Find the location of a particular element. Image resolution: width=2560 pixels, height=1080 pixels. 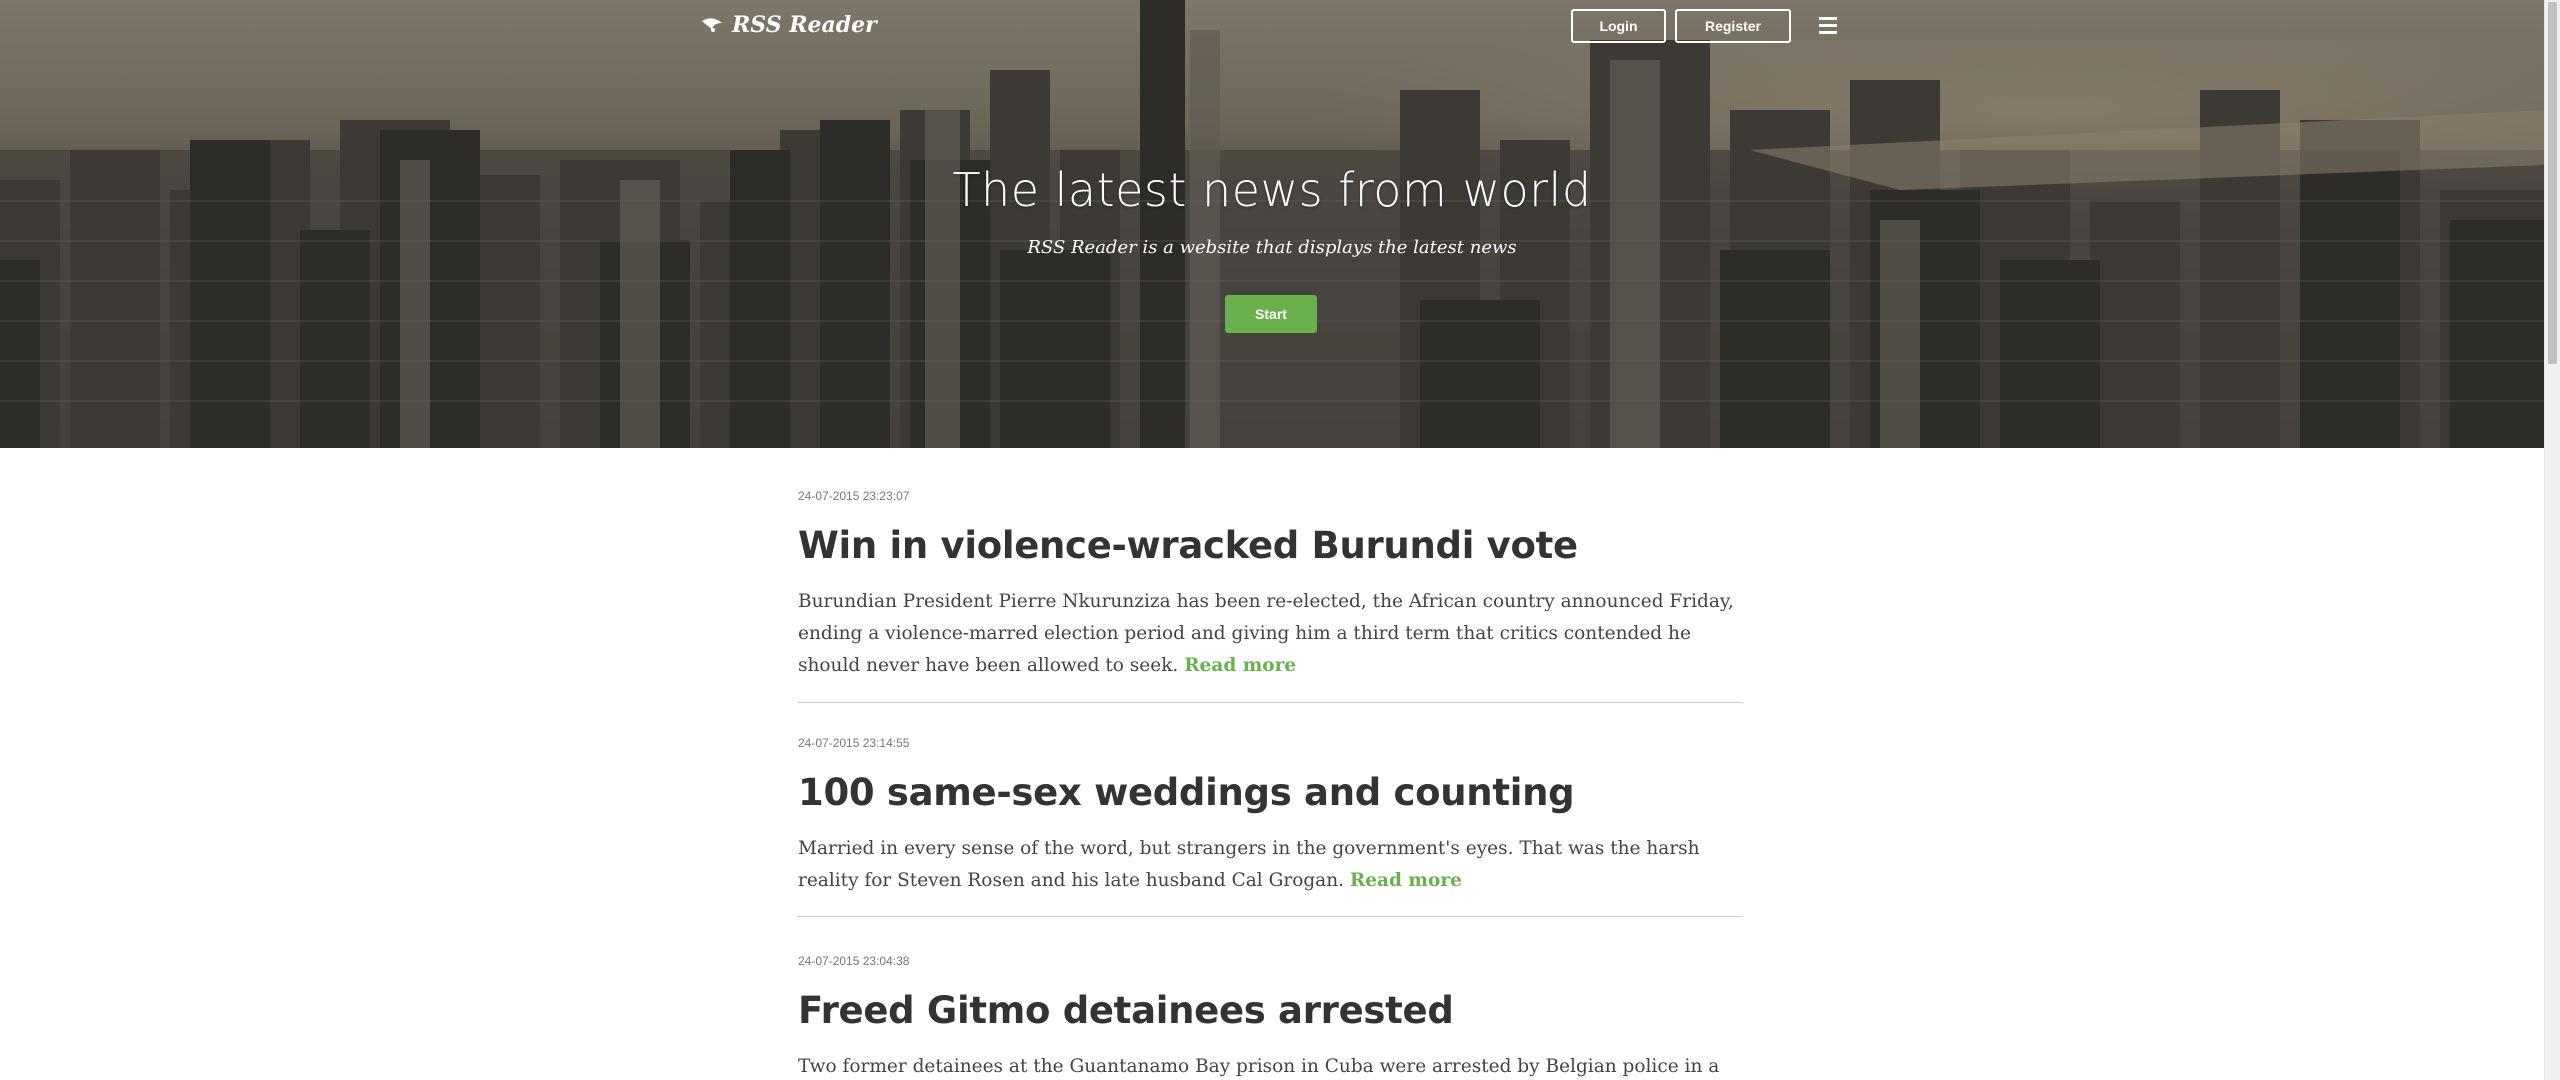

register-button: Register is located at coordinates (1733, 26).